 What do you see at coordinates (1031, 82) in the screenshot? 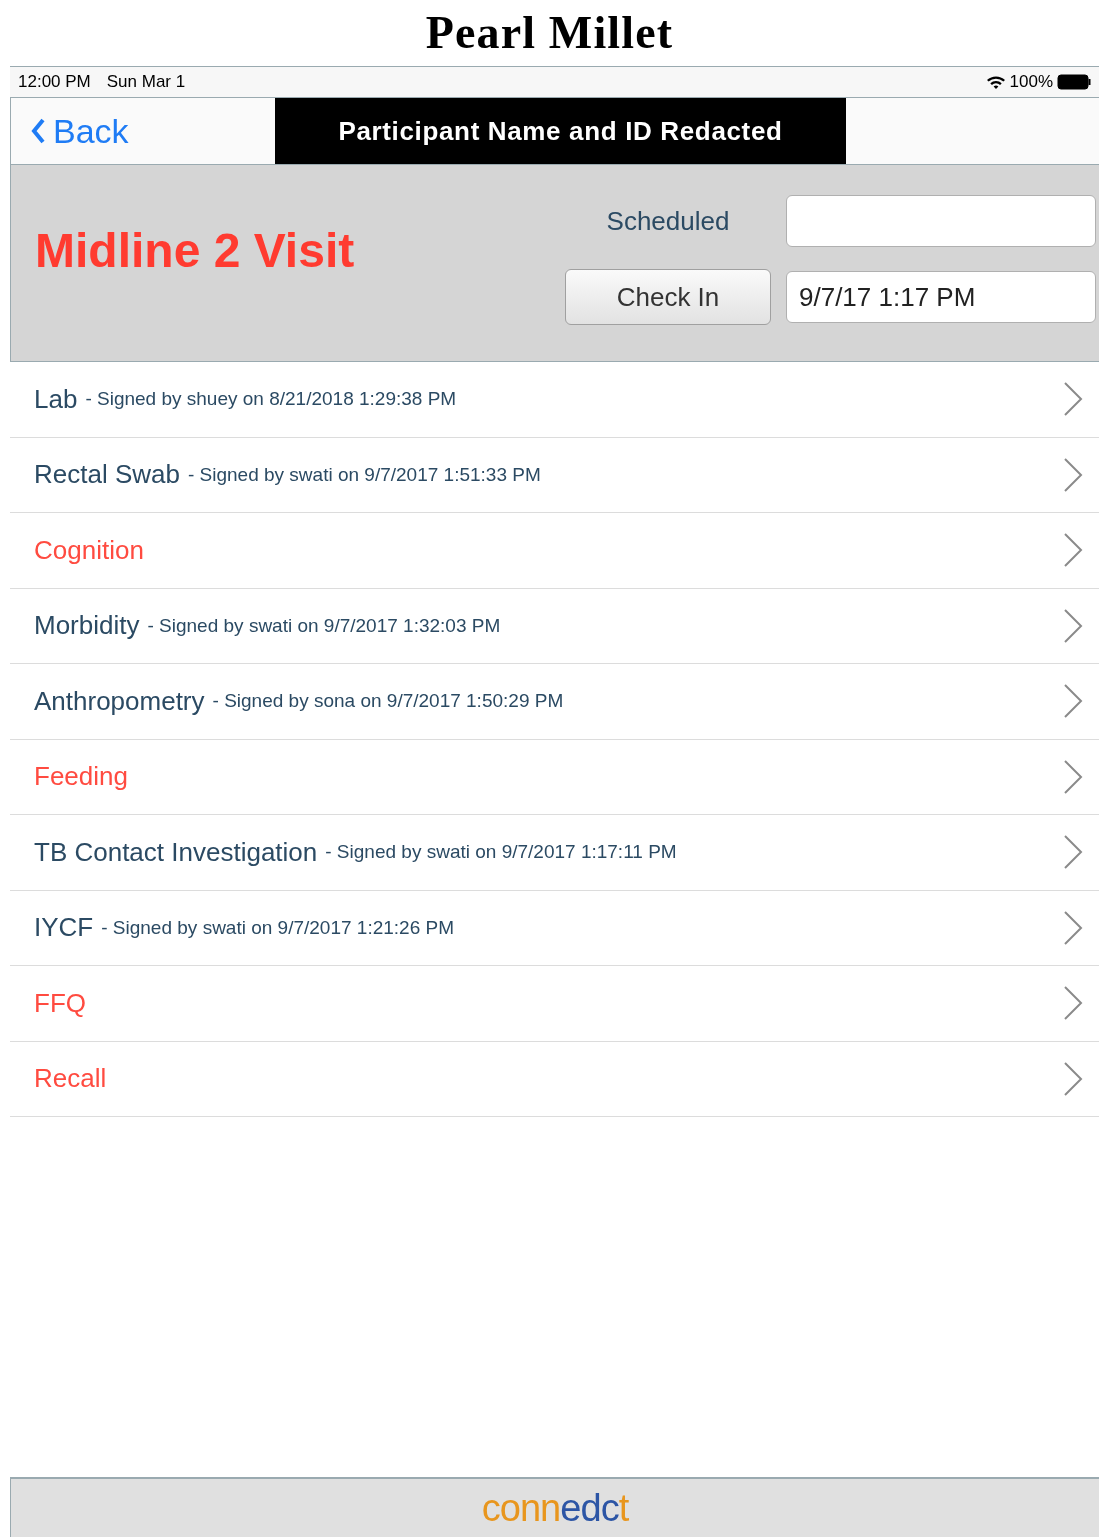
I see `battery-percent: 100%` at bounding box center [1031, 82].